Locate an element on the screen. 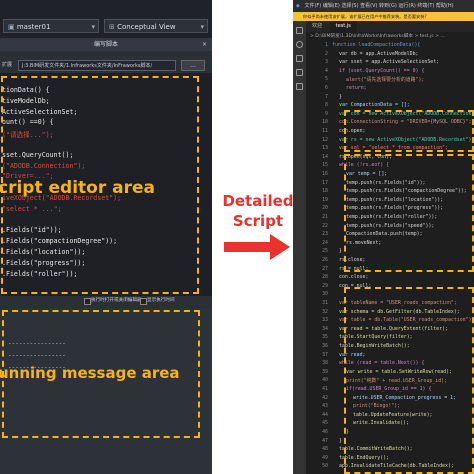  search-icon is located at coordinates (299, 44).